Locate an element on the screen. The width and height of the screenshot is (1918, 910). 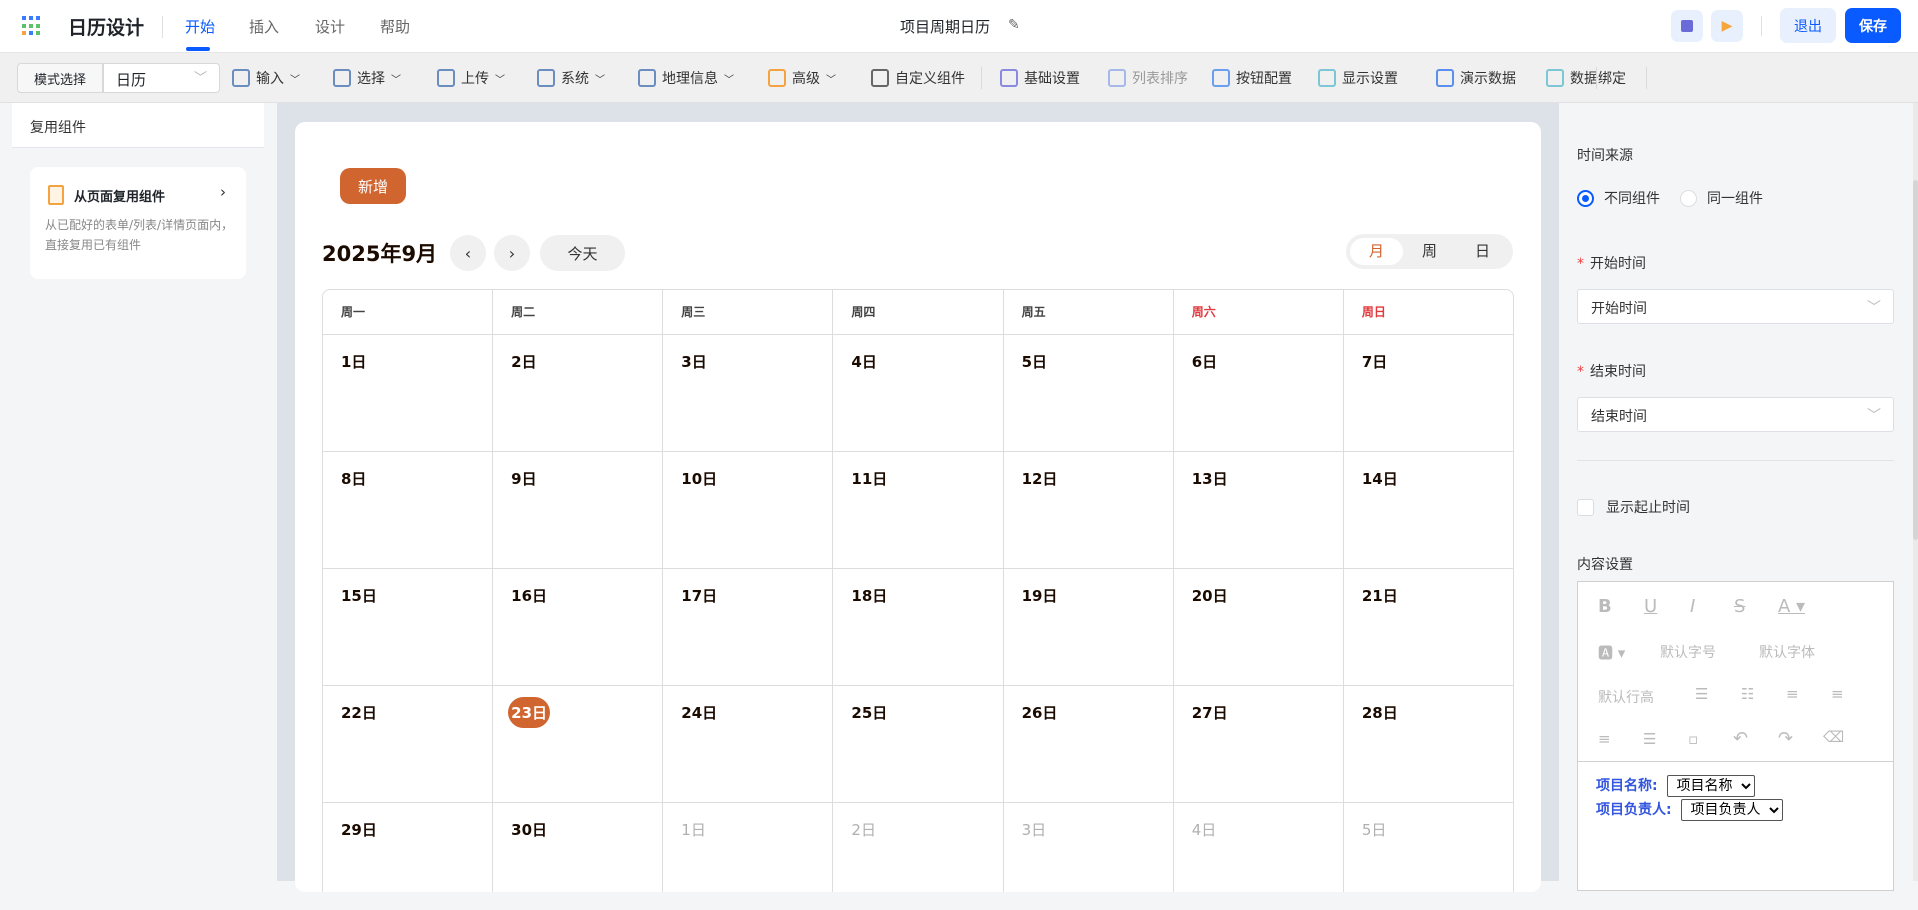
align-center-icon: ≡ is located at coordinates (1604, 739).